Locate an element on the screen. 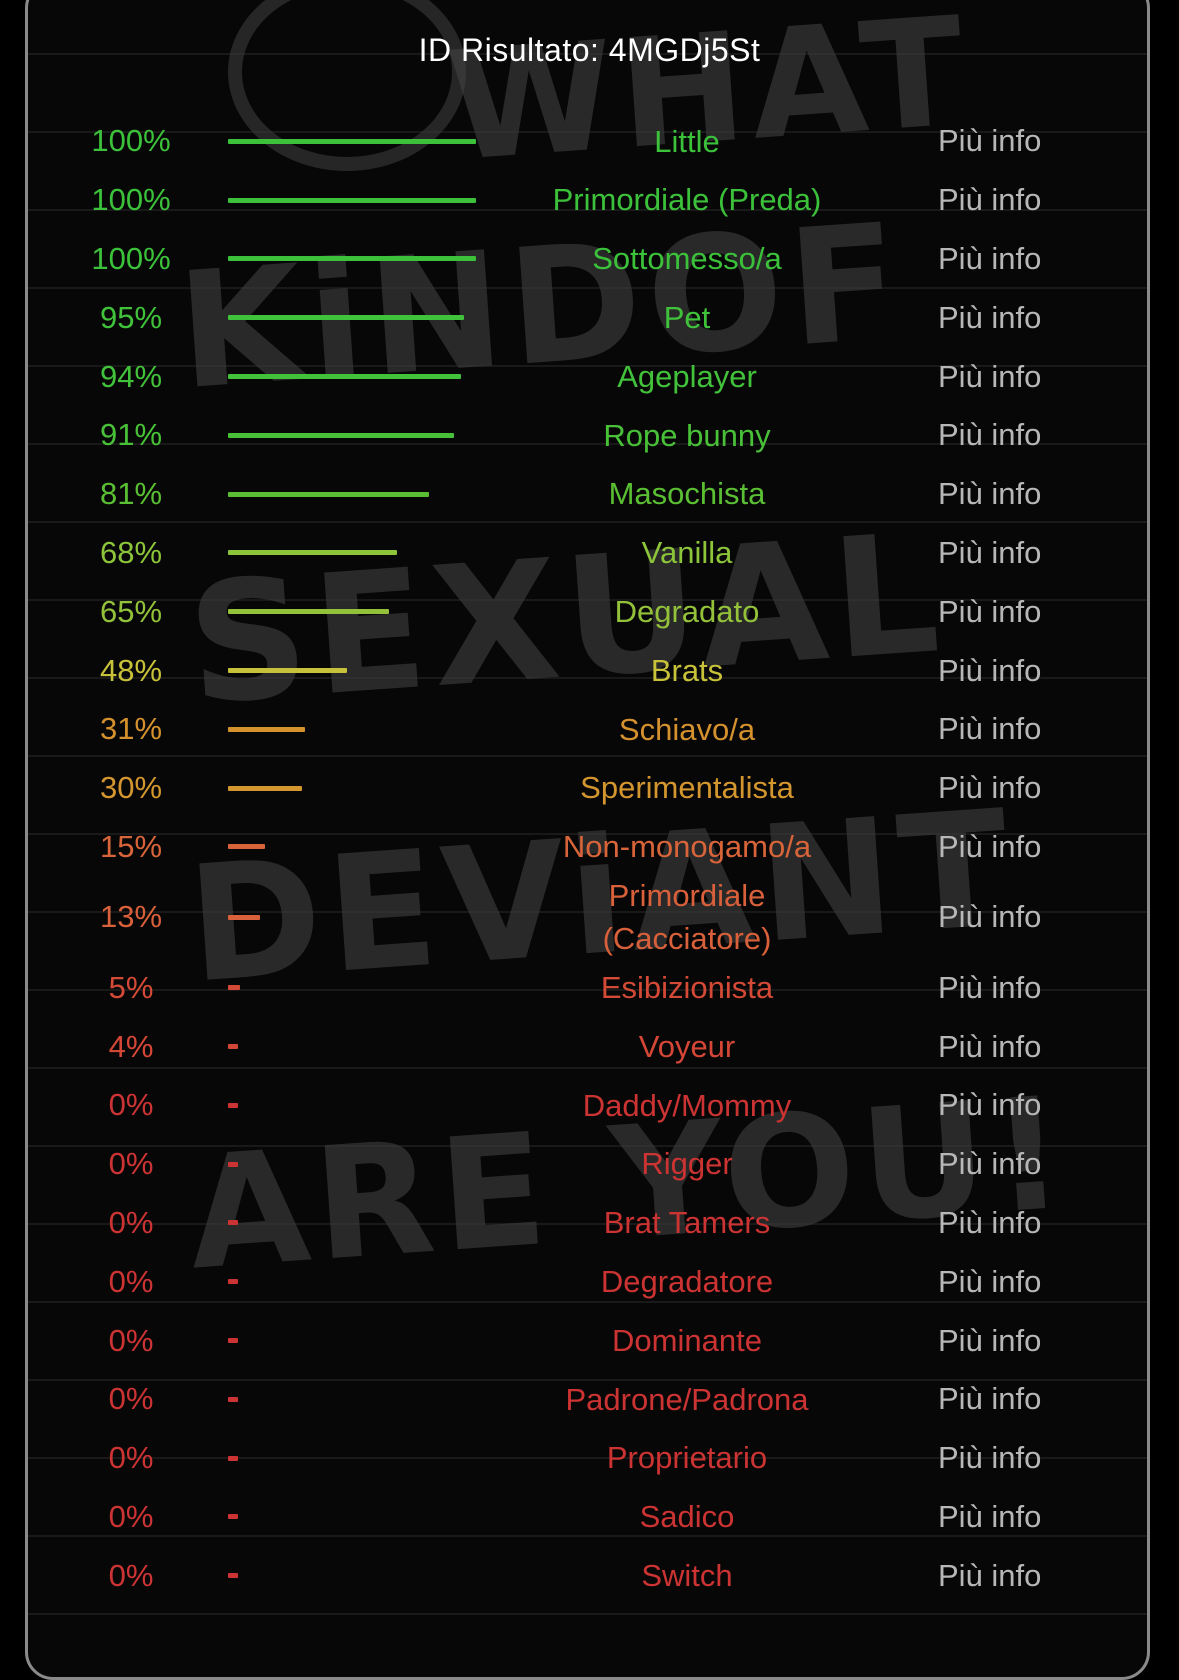 The width and height of the screenshot is (1179, 1680). result-label: Degradatore is located at coordinates (687, 1282).